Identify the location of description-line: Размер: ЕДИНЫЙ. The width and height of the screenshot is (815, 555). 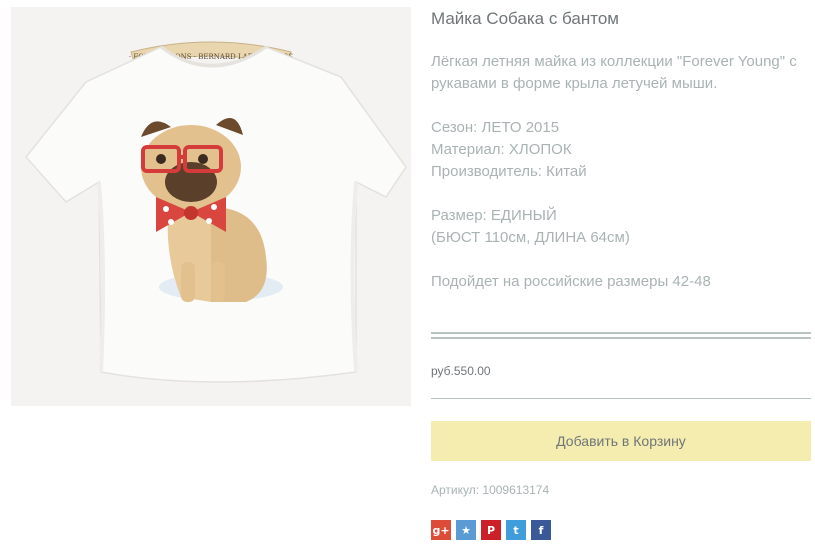
(494, 215).